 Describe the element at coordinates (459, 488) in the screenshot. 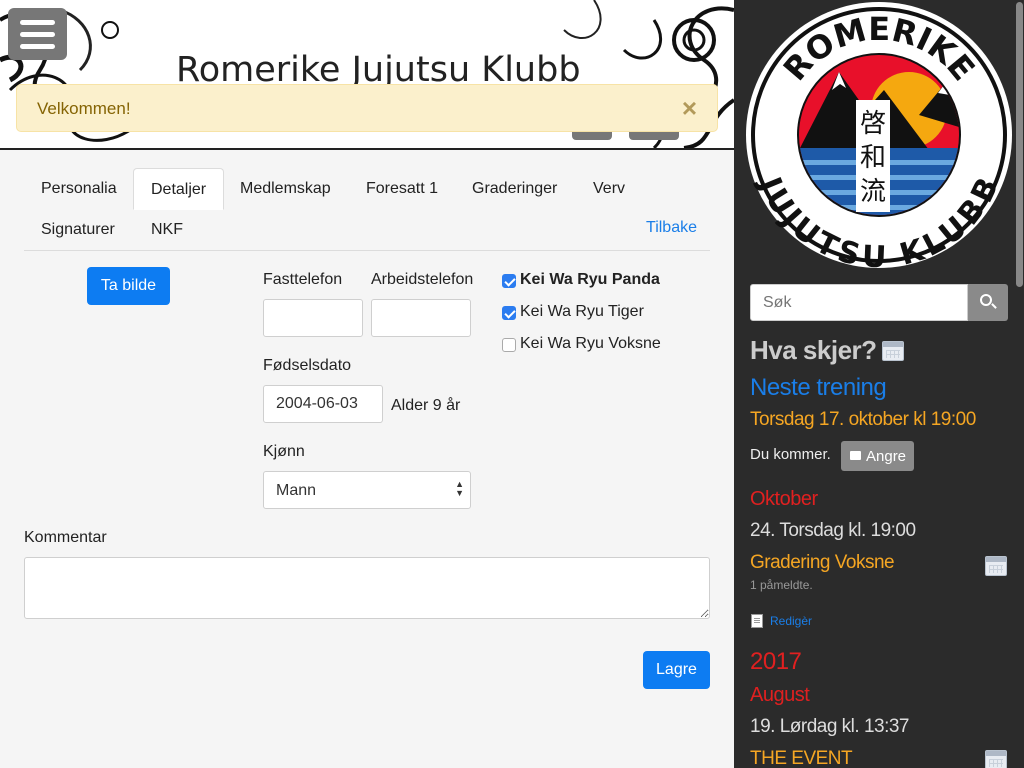

I see `select-arrows-icon: ▲ ▼` at that location.